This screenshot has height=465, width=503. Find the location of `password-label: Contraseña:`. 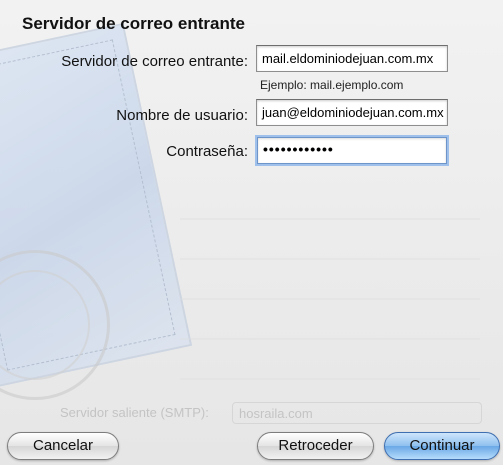

password-label: Contraseña: is located at coordinates (207, 151).